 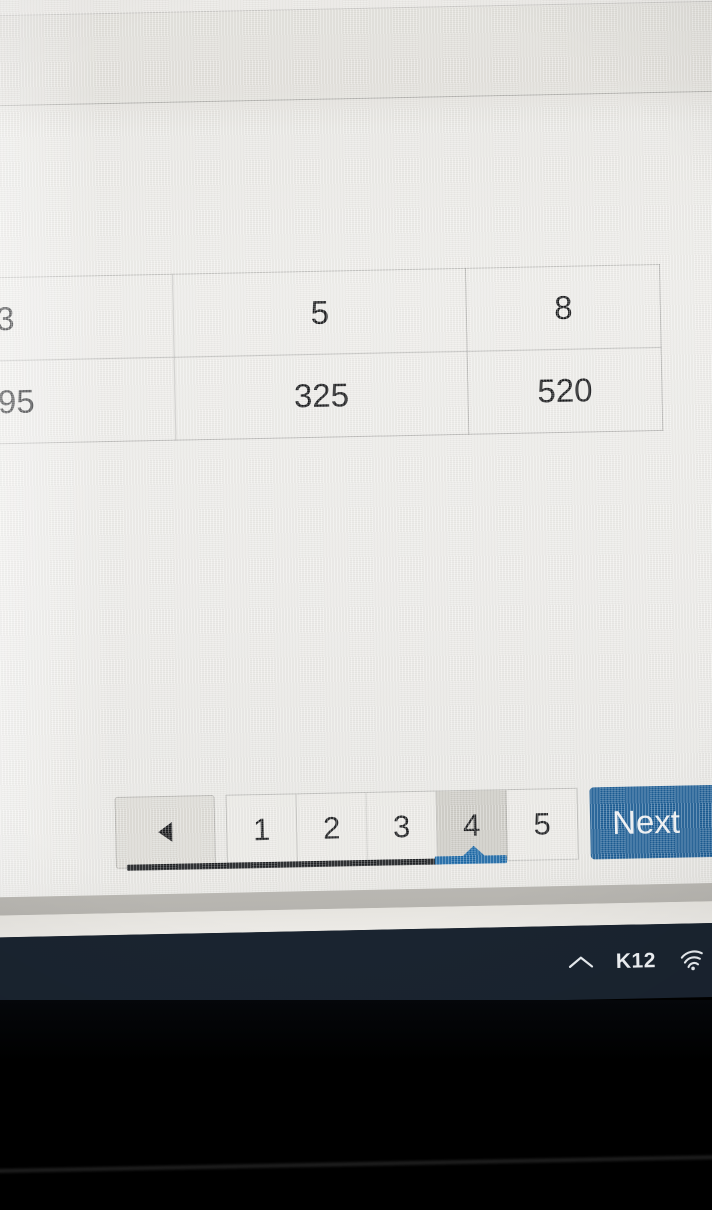 I want to click on table-cell: 195, so click(x=88, y=402).